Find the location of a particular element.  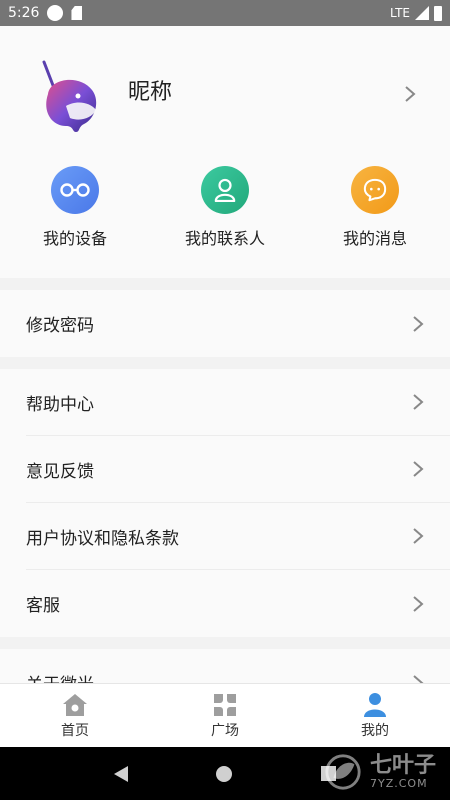

status-time: 5:26 is located at coordinates (24, 13).